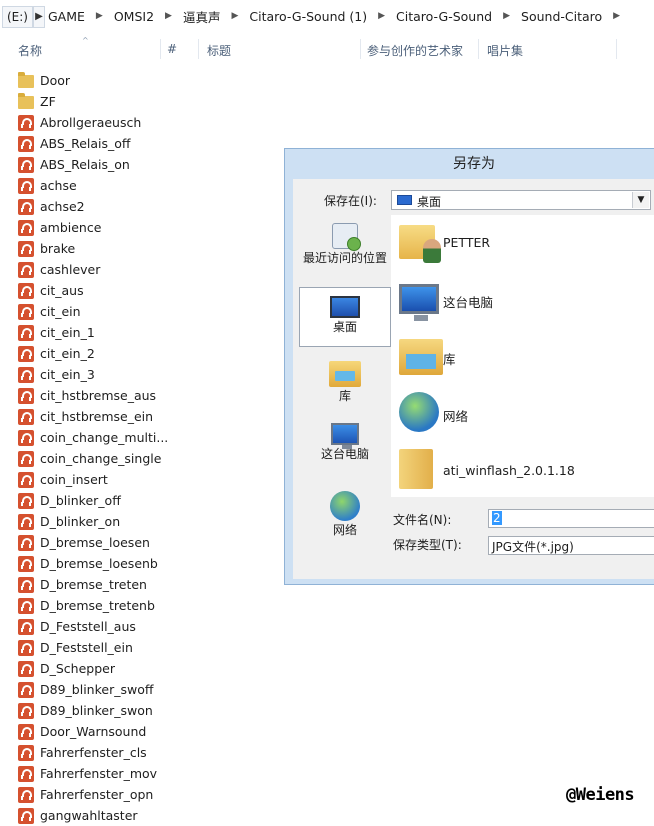 The width and height of the screenshot is (654, 826). Describe the element at coordinates (449, 359) in the screenshot. I see `folder-view-item-label: 库` at that location.